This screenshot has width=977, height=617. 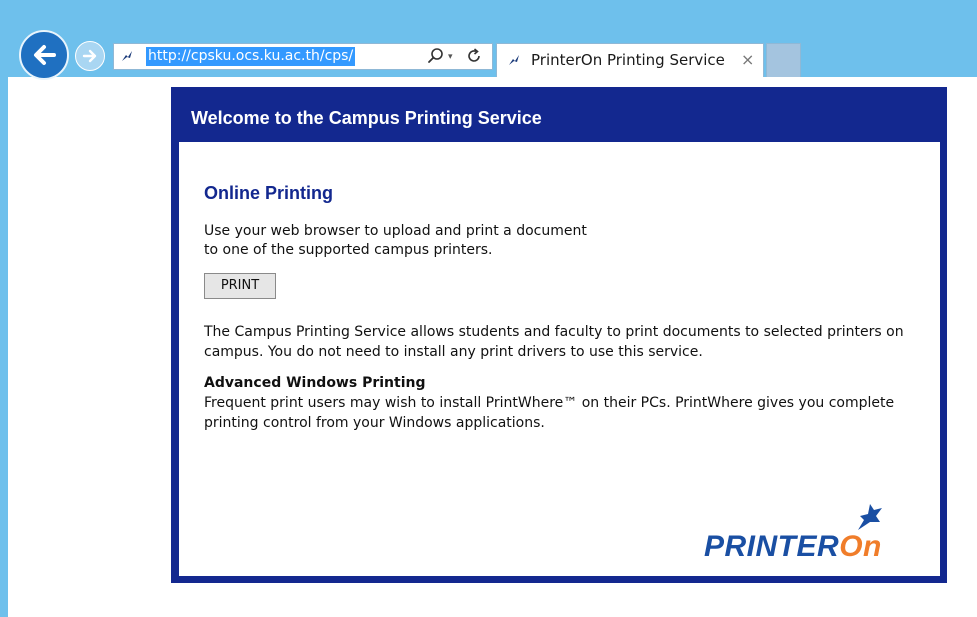 What do you see at coordinates (474, 56) in the screenshot?
I see `refresh-icon` at bounding box center [474, 56].